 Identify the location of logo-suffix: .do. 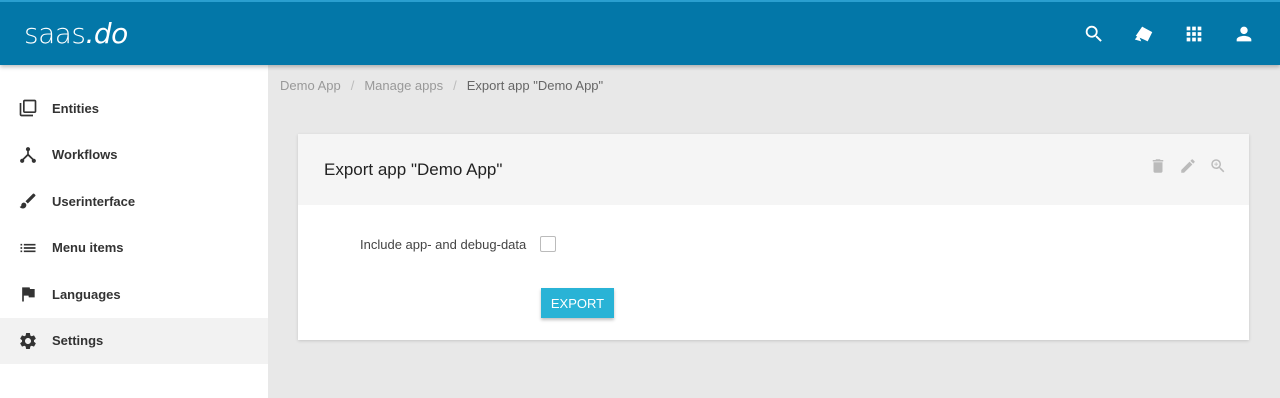
(107, 33).